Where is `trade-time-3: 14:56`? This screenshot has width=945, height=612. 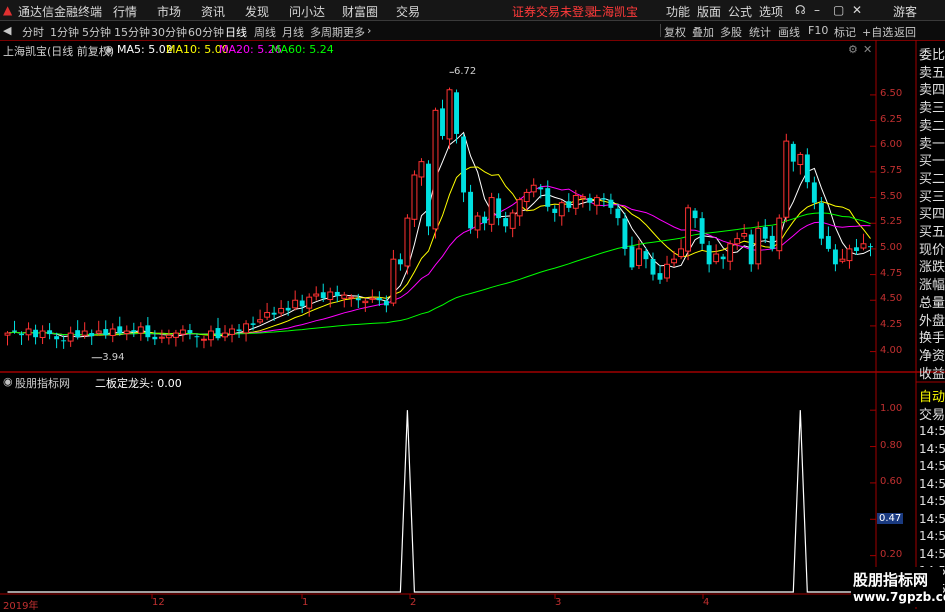 trade-time-3: 14:56 is located at coordinates (932, 483).